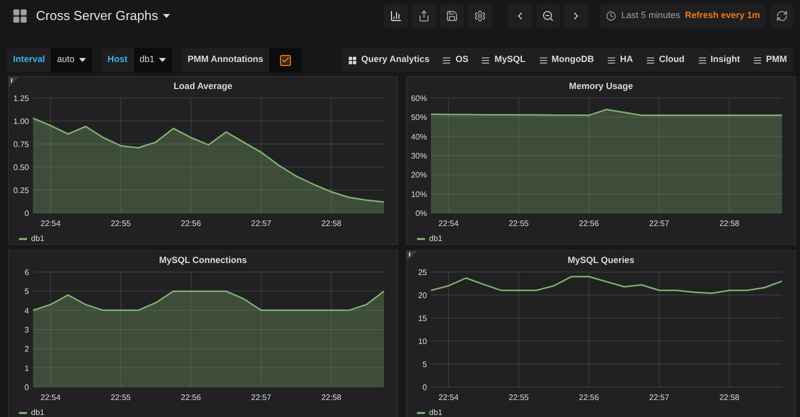  Describe the element at coordinates (503, 60) in the screenshot. I see `dashboard-link: MySQL` at that location.